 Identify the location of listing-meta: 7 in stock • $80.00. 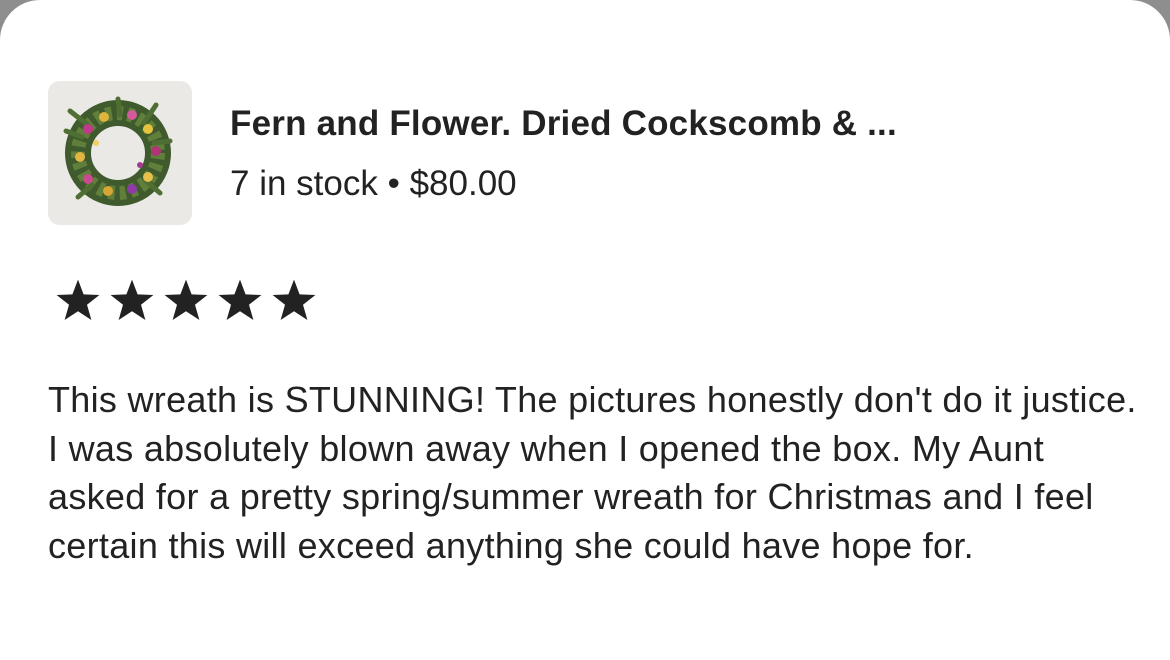
(373, 184).